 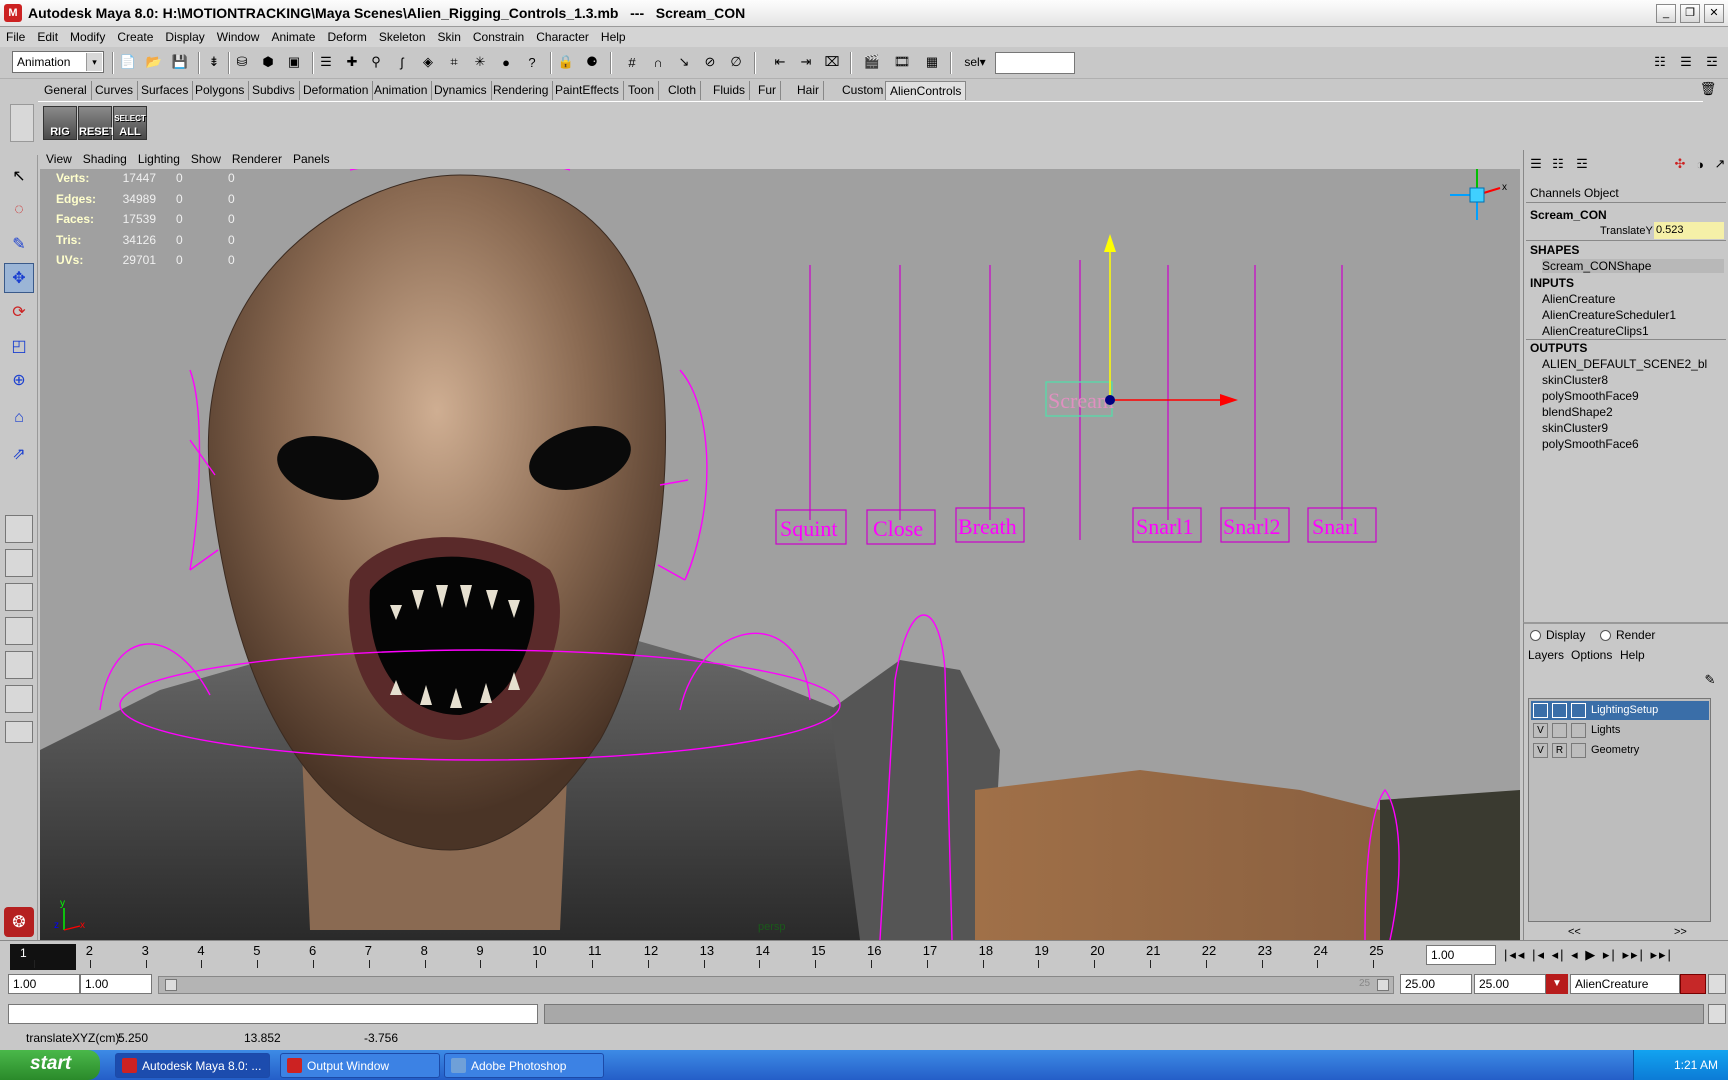 What do you see at coordinates (47, 35) in the screenshot?
I see `menu-edit: Edit` at bounding box center [47, 35].